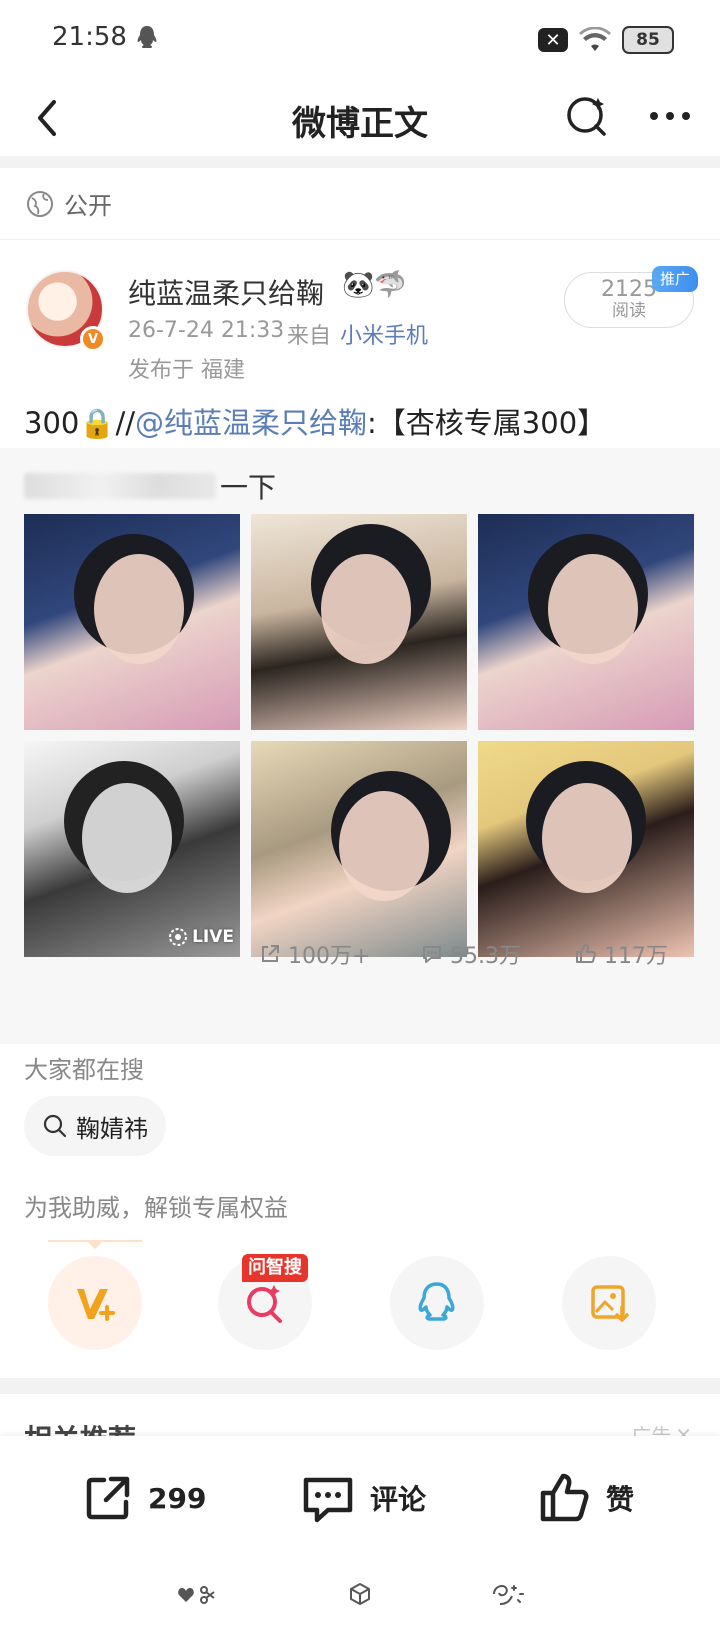 The height and width of the screenshot is (1640, 720). I want to click on forwarded-text-visible: 一下, so click(248, 487).